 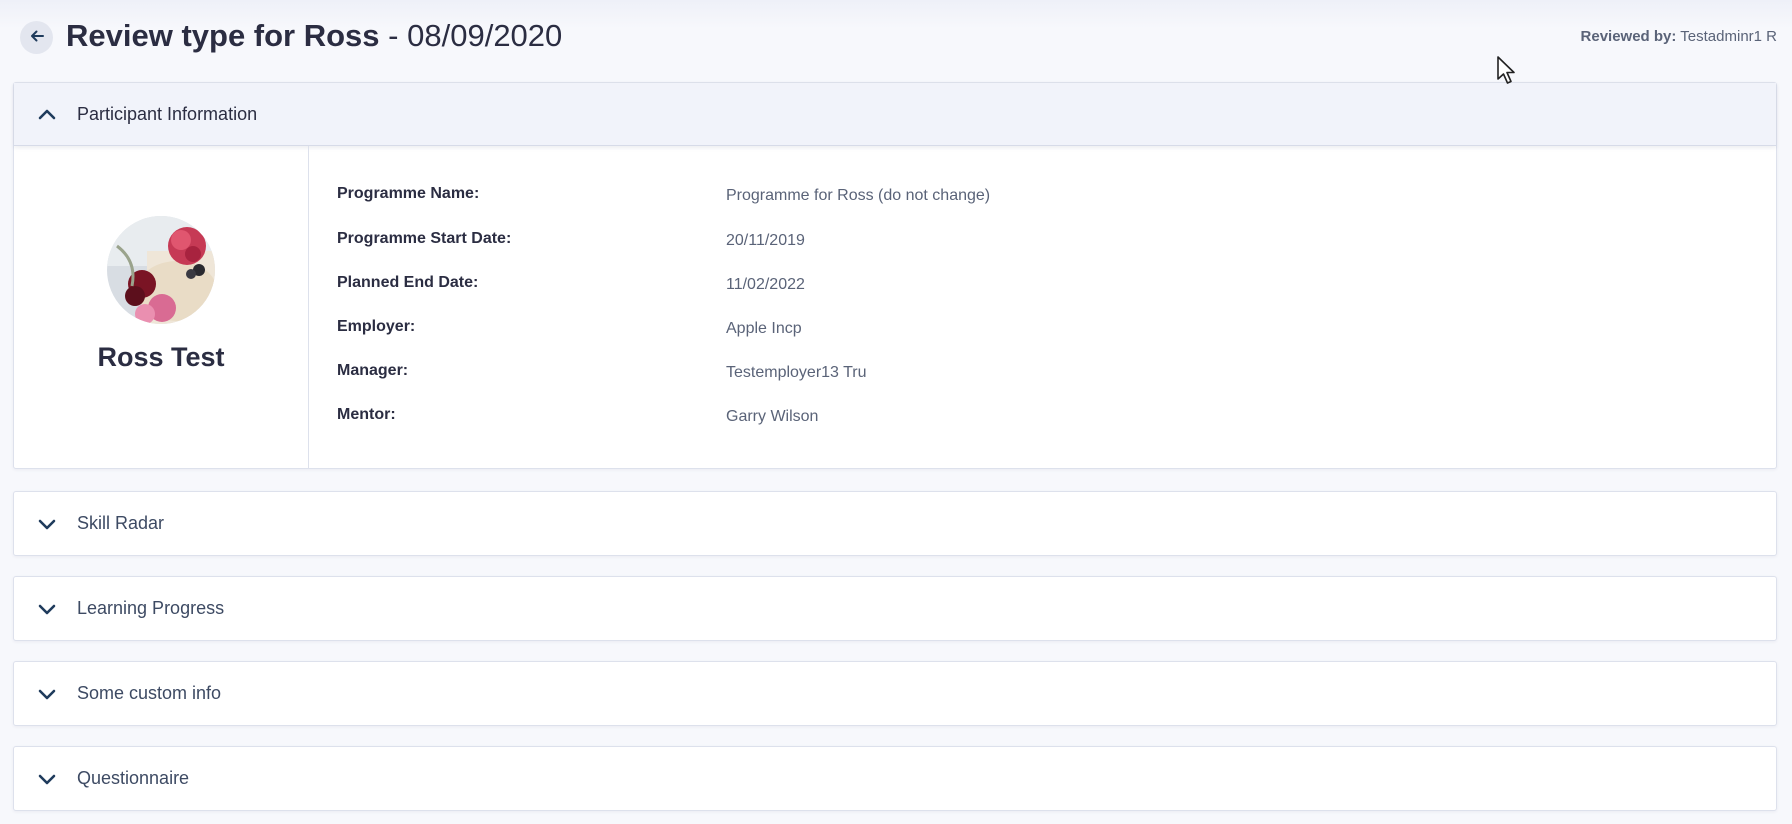 I want to click on chevron-up-icon, so click(x=47, y=114).